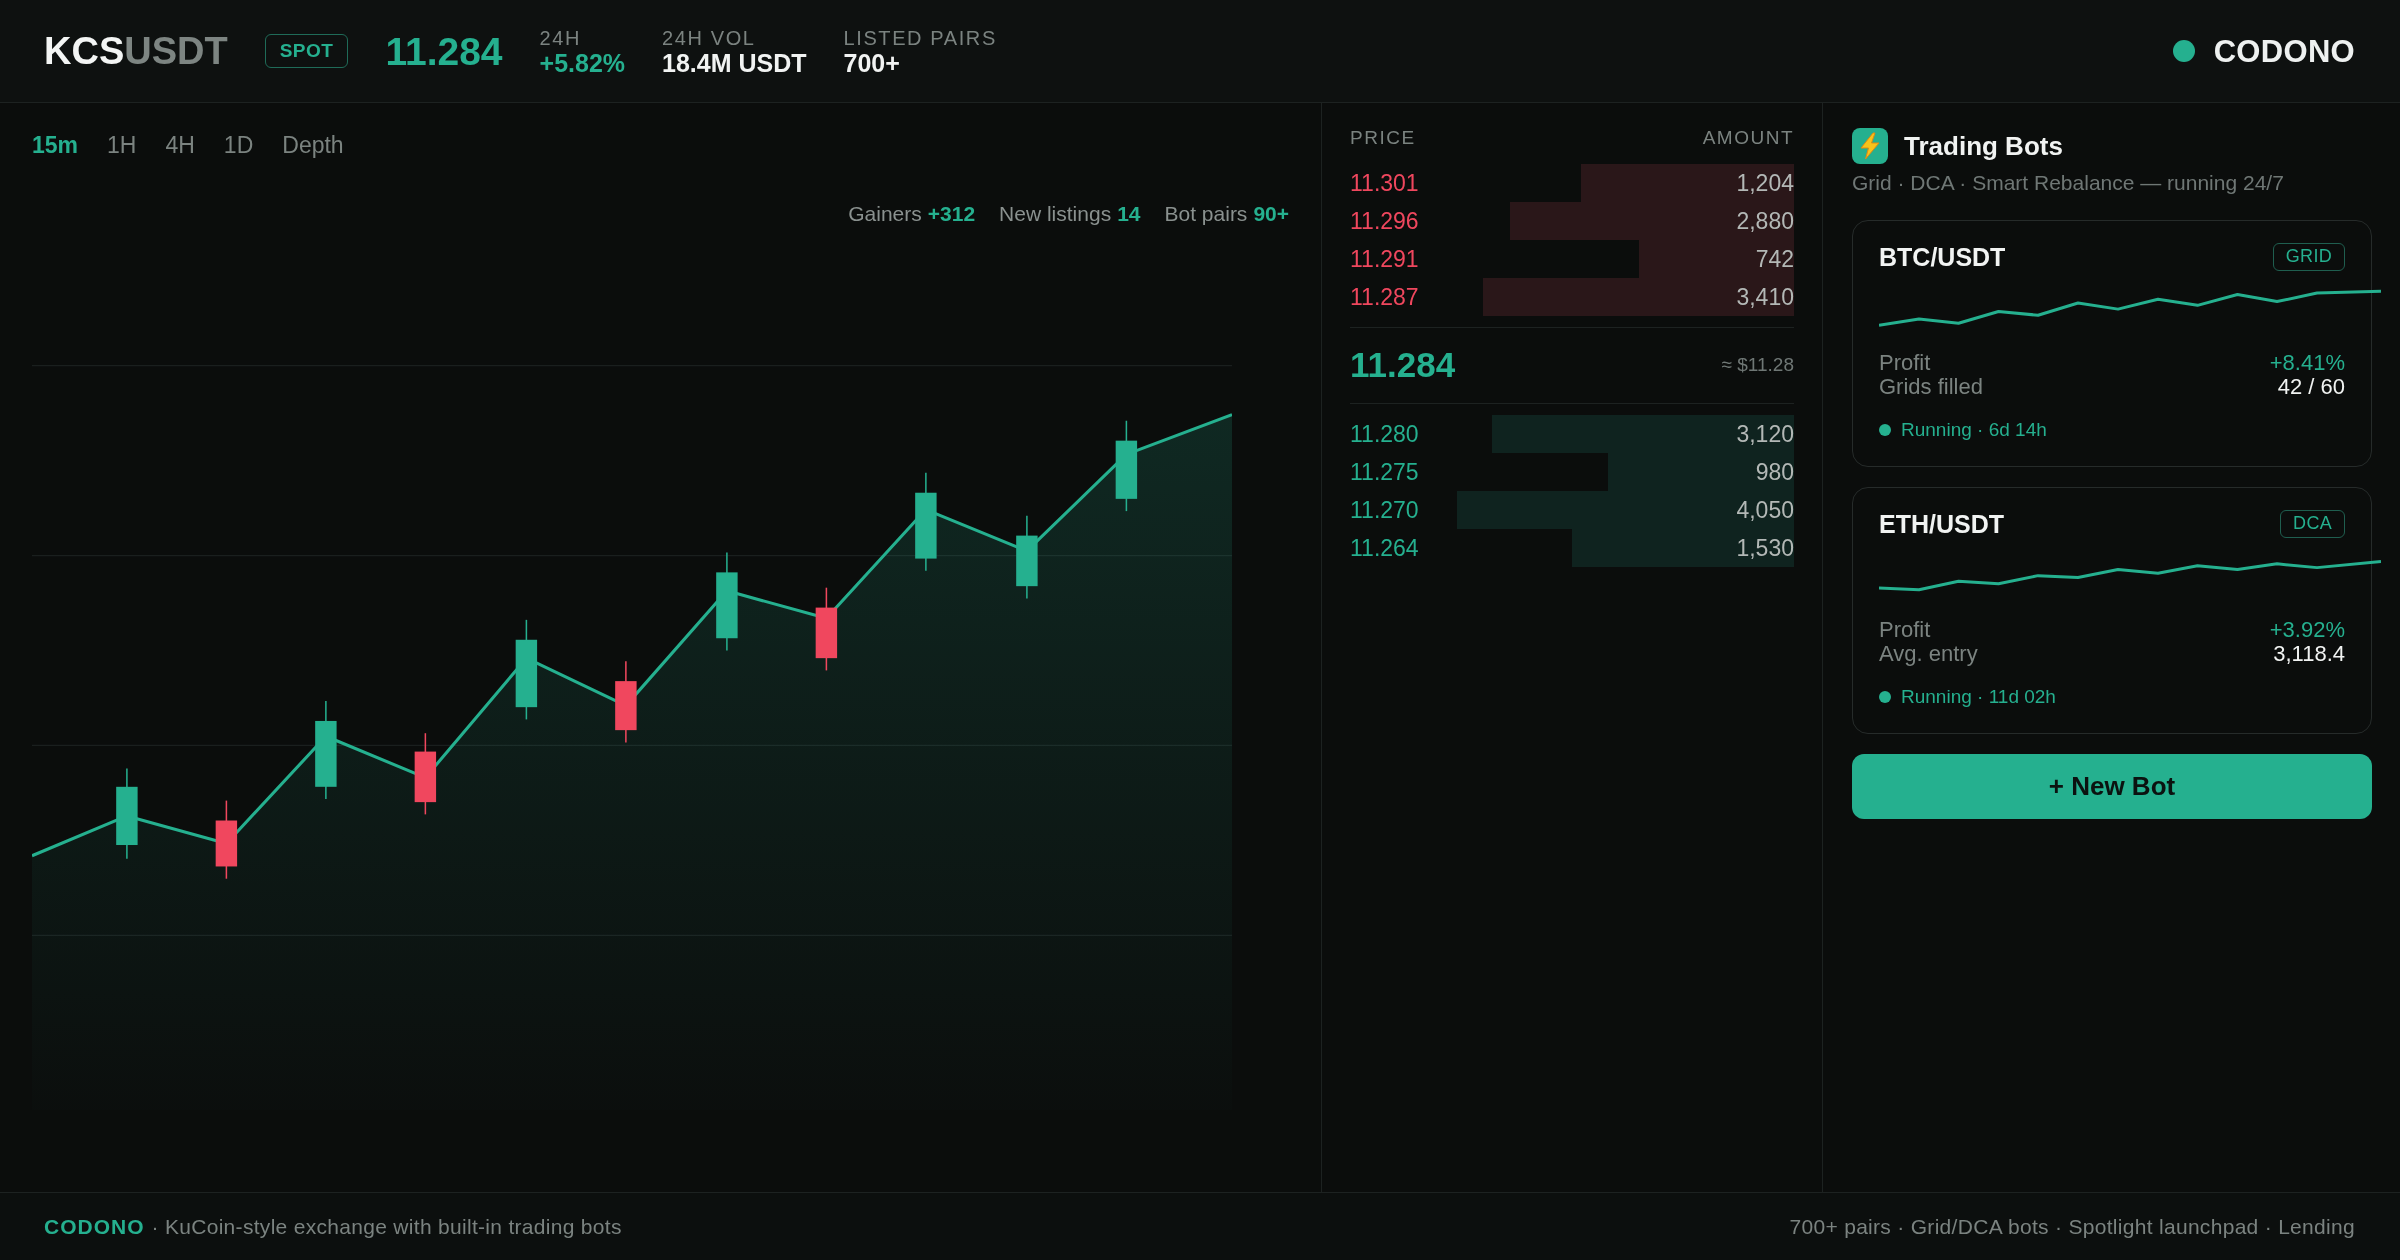  I want to click on metric-value: +8.41%, so click(2307, 363).